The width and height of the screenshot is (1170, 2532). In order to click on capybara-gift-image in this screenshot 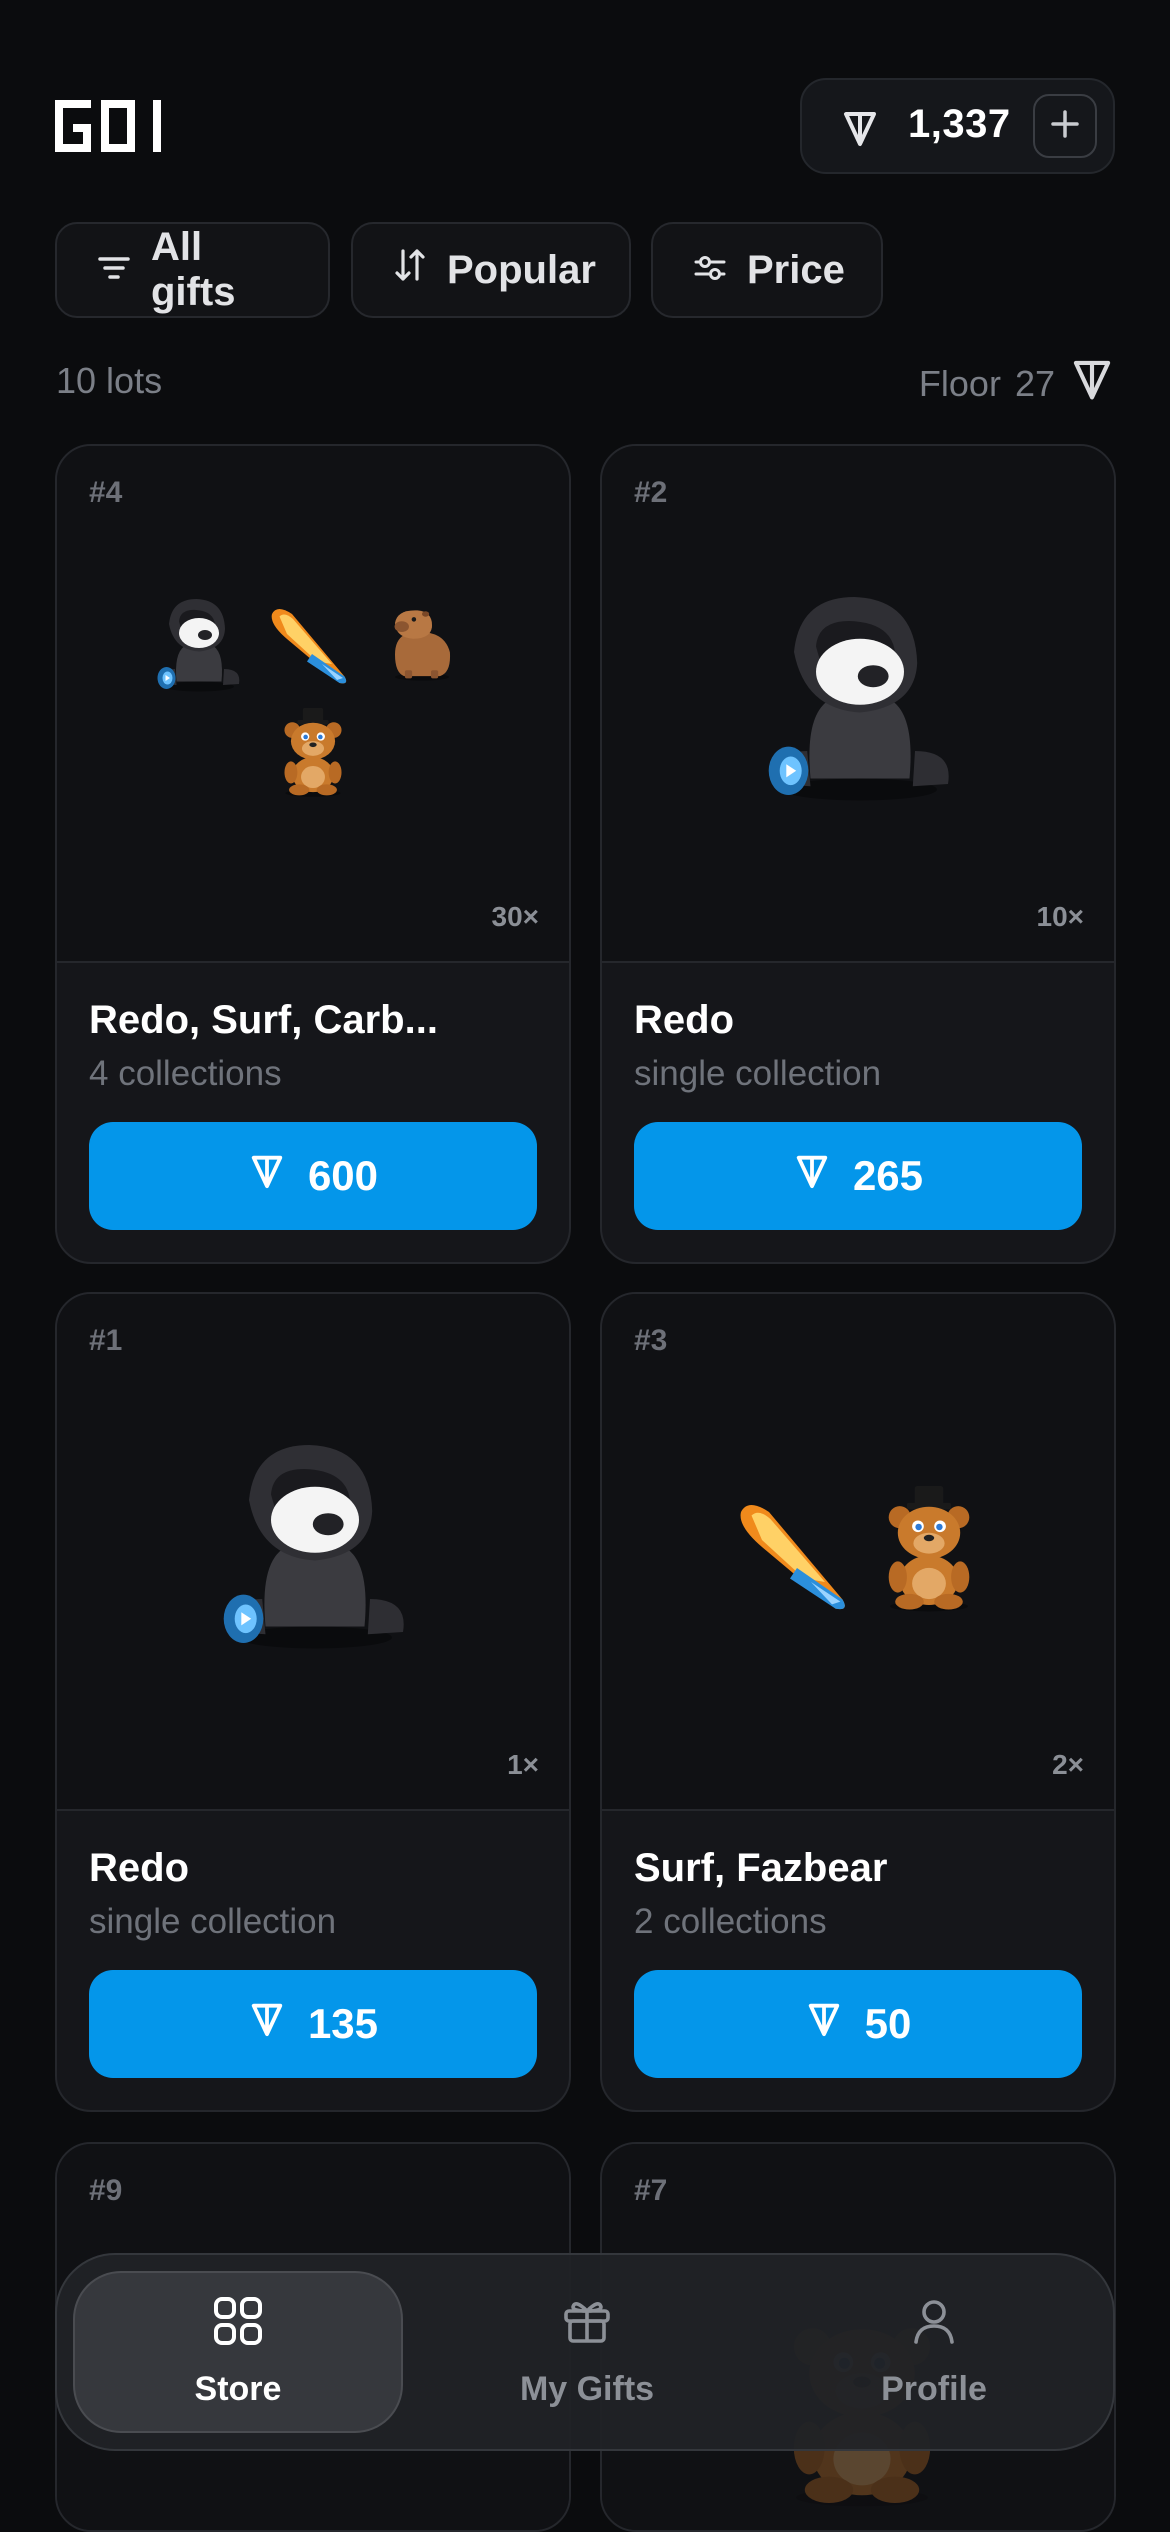, I will do `click(422, 645)`.